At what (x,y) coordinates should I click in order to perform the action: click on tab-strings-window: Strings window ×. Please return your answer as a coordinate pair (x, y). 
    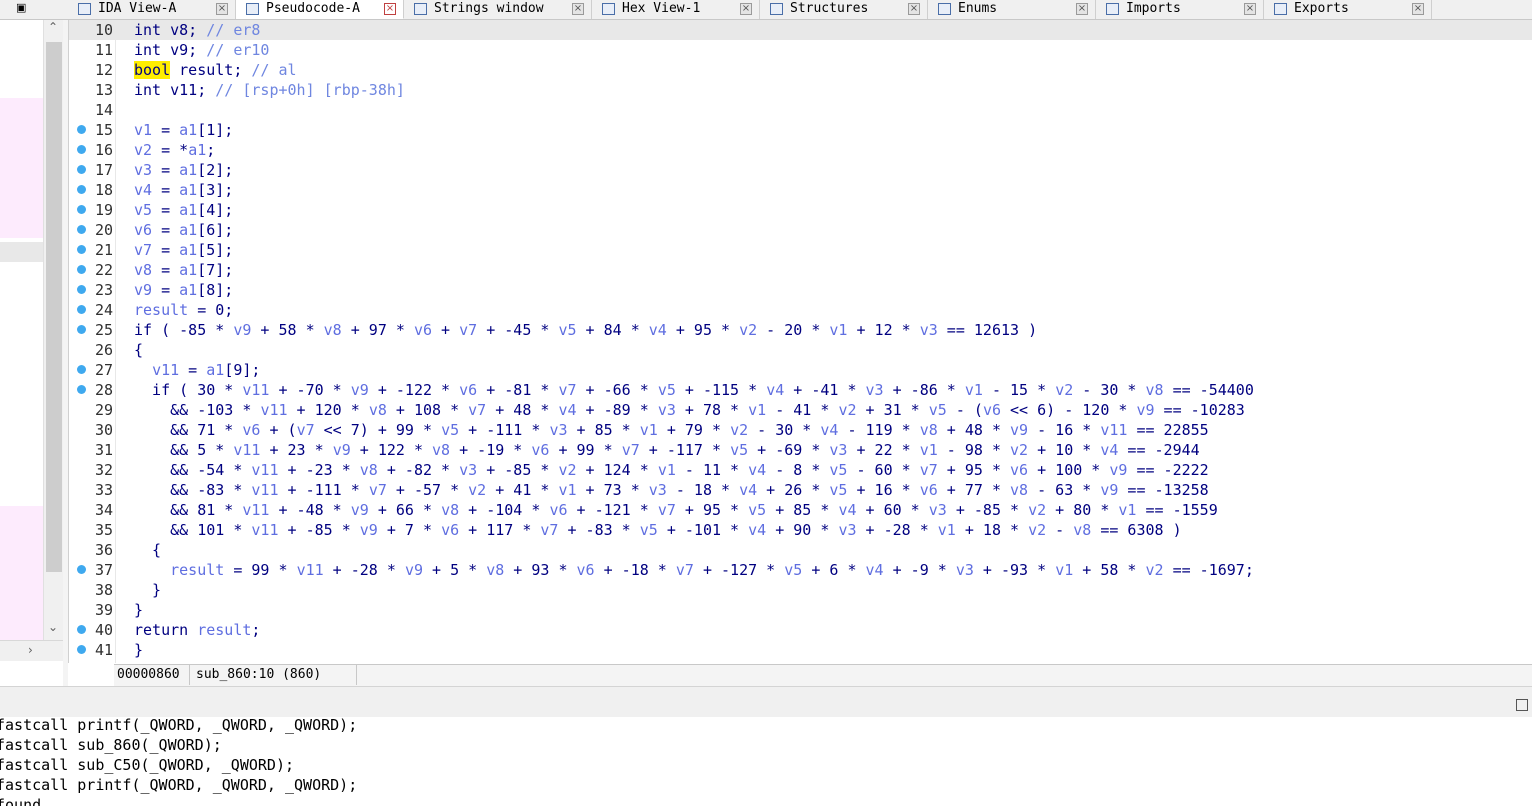
    Looking at the image, I should click on (498, 9).